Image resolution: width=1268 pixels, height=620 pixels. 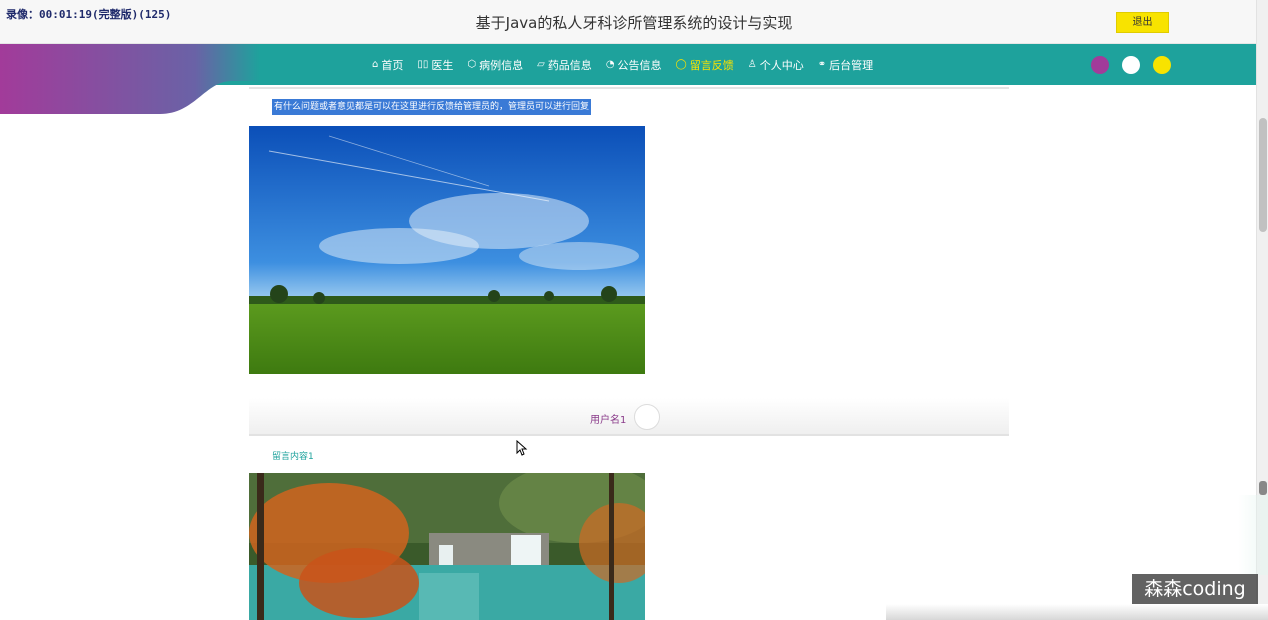 I want to click on meadow-sky-image, so click(x=447, y=250).